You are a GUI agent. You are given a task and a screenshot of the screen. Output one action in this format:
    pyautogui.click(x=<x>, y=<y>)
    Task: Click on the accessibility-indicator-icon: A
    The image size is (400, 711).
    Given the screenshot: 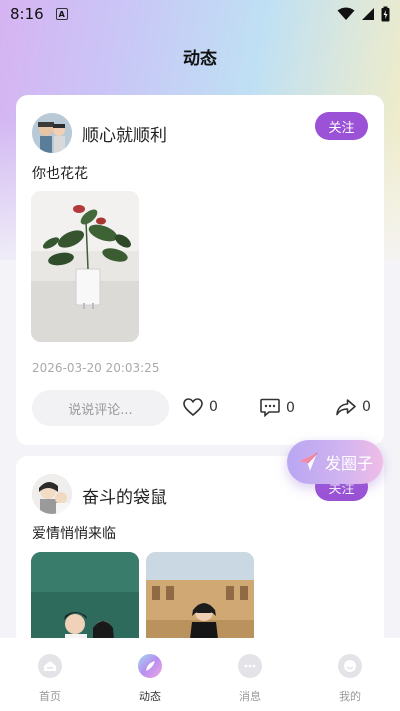 What is the action you would take?
    pyautogui.click(x=61, y=14)
    